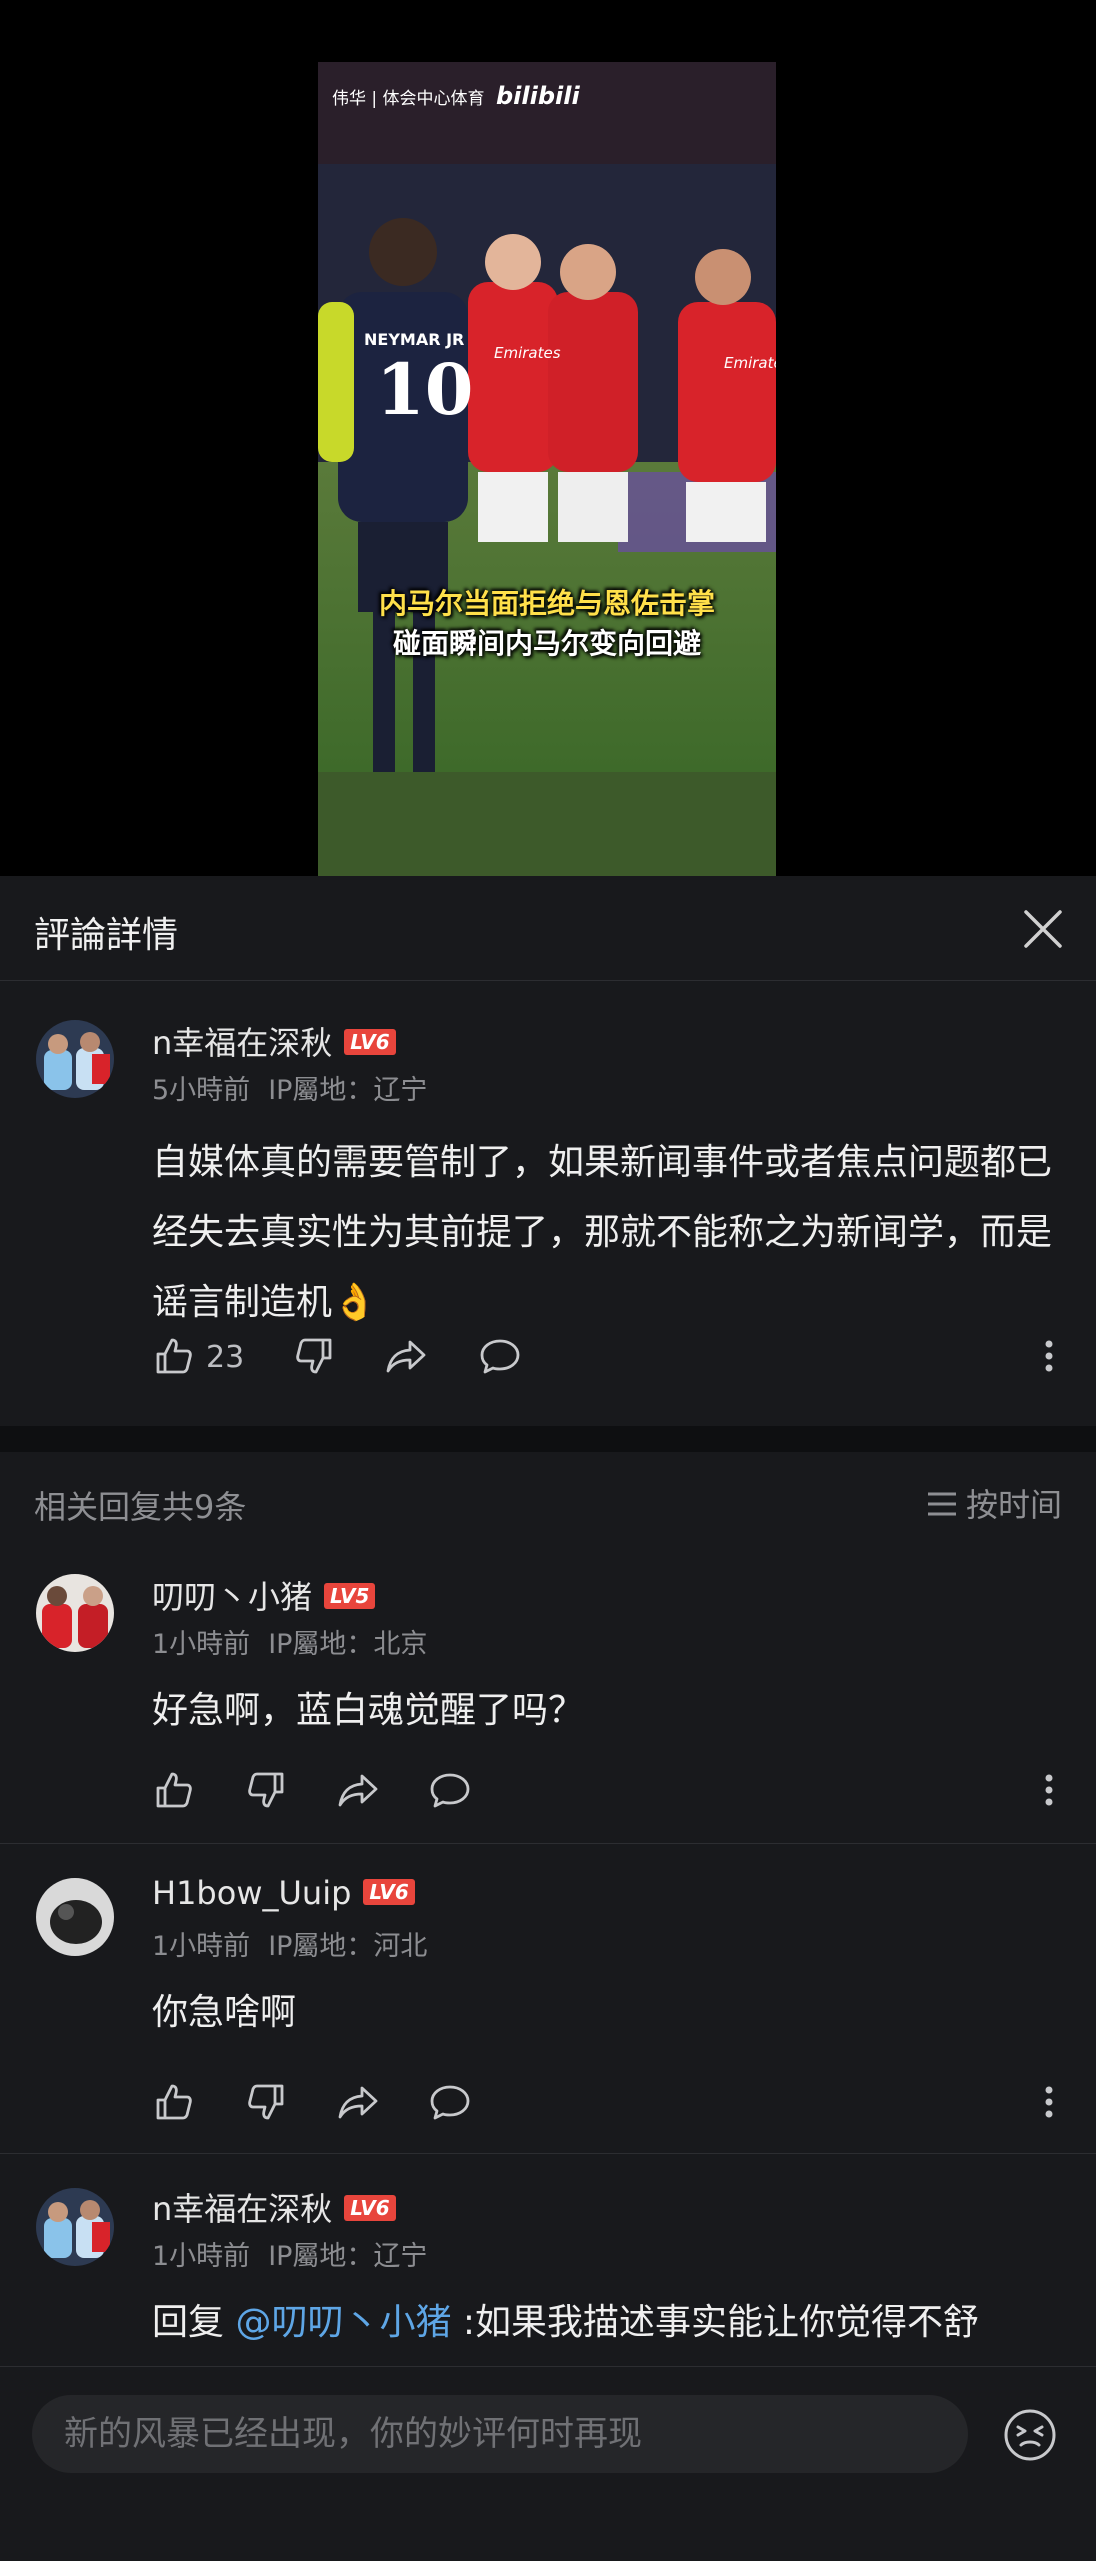  What do you see at coordinates (548, 1502) in the screenshot?
I see `replies-header: 相关回复共9条 按时间` at bounding box center [548, 1502].